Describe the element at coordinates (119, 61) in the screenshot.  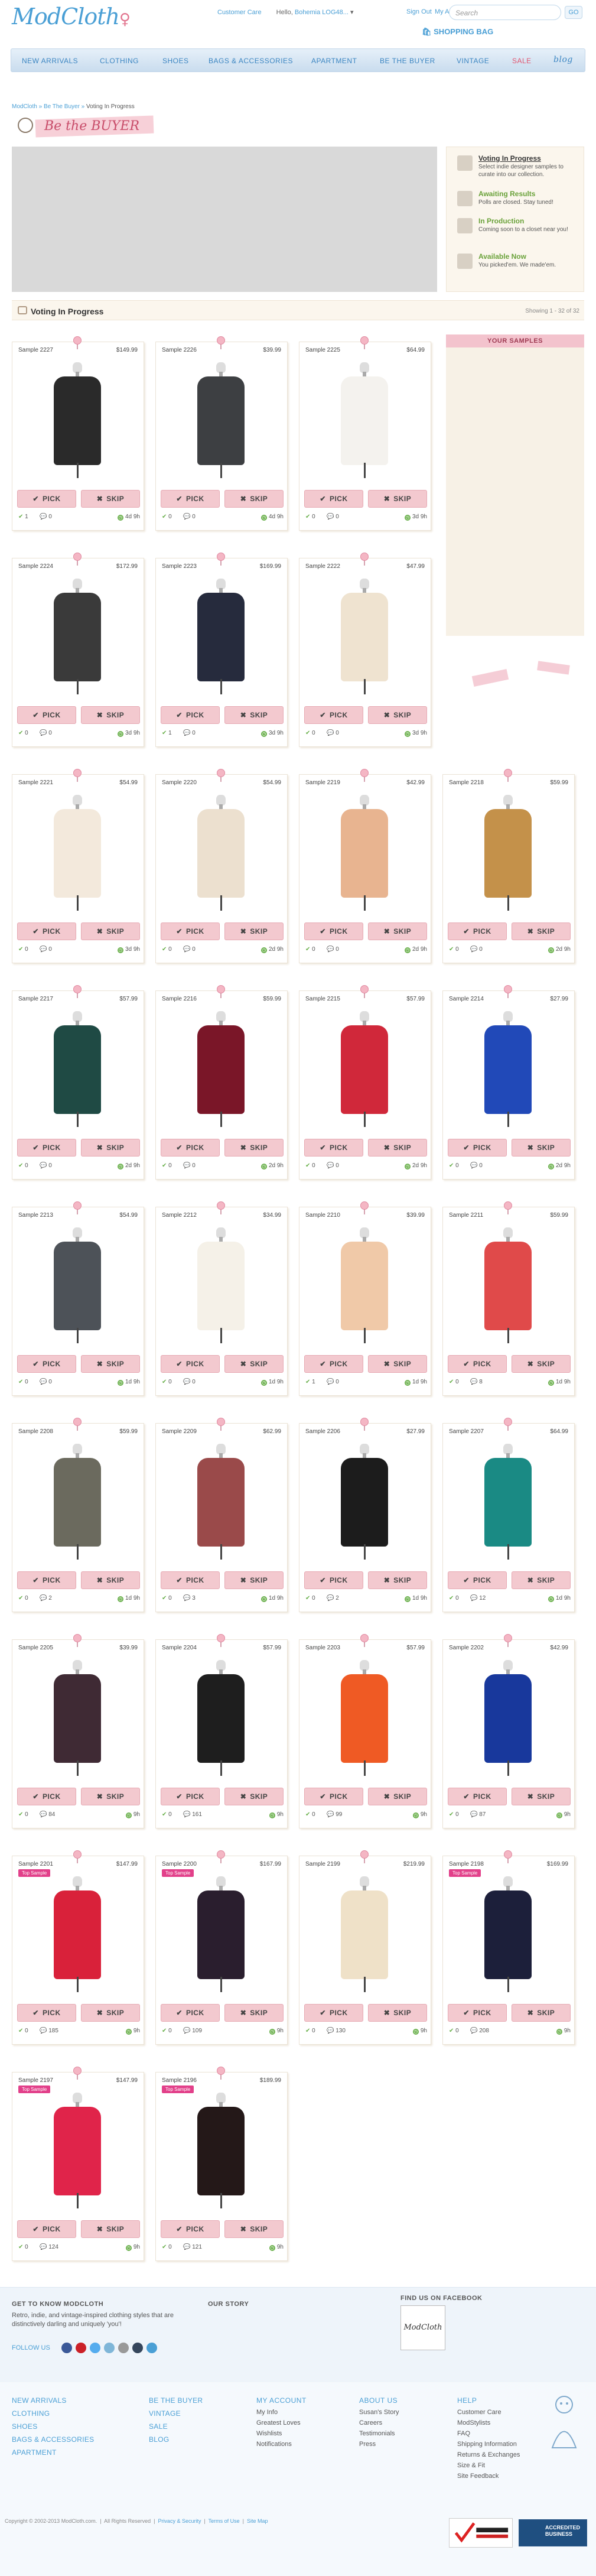
I see `nav-clothing: CLOTHING` at that location.